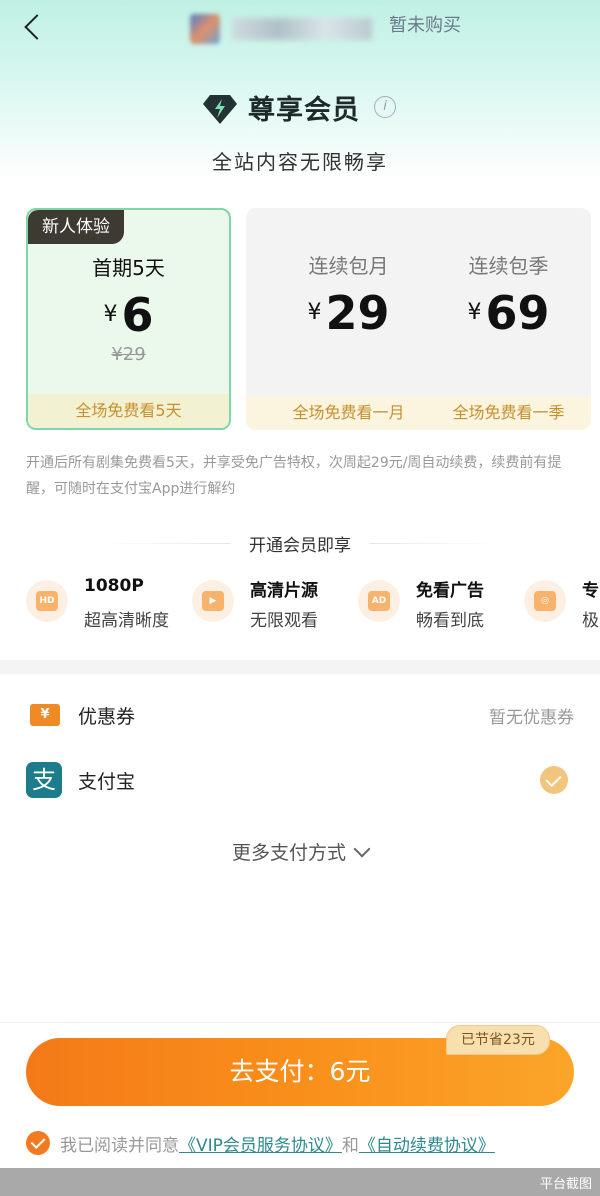  I want to click on vip-subtitle: 全站内容无限畅享, so click(300, 162).